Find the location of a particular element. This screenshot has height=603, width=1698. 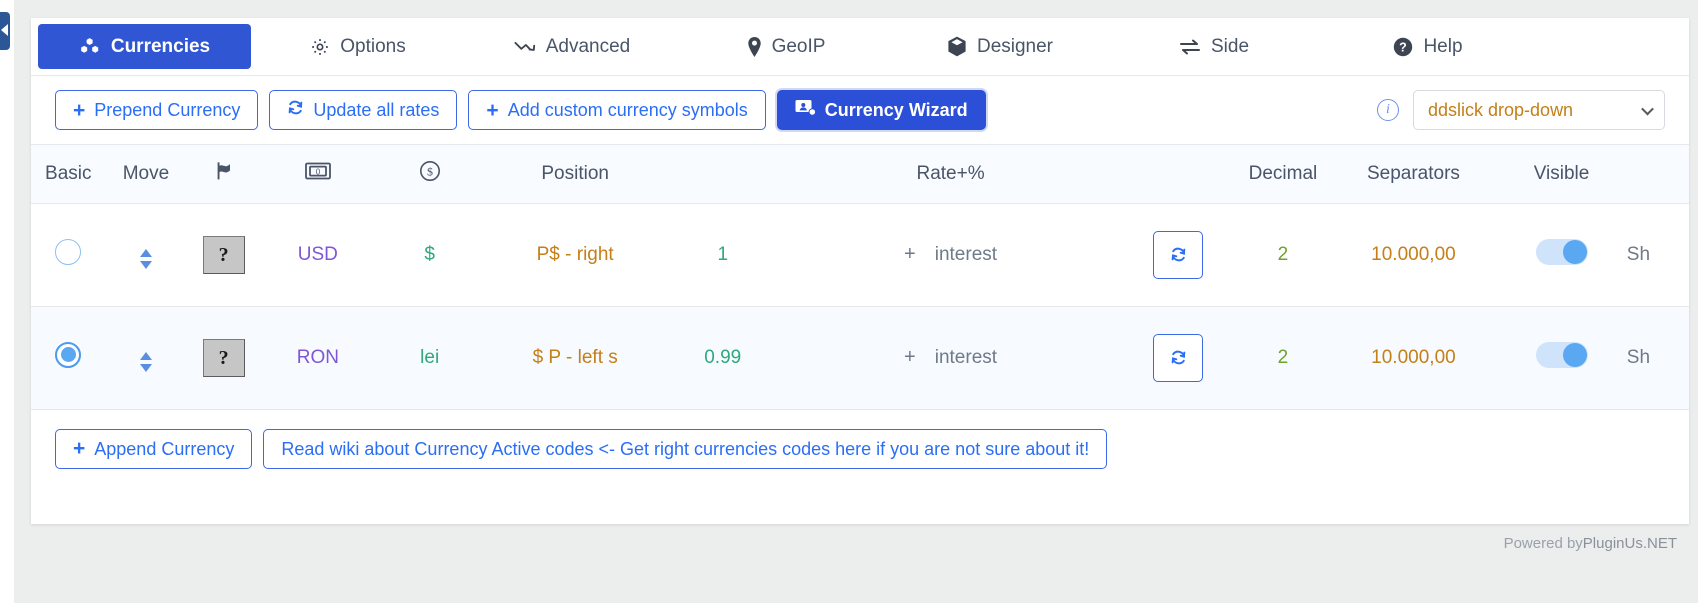

col-visible: Visible is located at coordinates (1561, 174).